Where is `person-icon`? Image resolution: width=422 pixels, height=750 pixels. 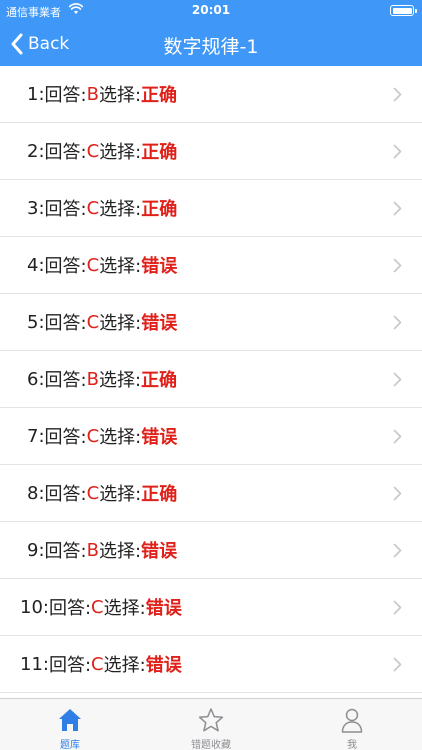 person-icon is located at coordinates (352, 720).